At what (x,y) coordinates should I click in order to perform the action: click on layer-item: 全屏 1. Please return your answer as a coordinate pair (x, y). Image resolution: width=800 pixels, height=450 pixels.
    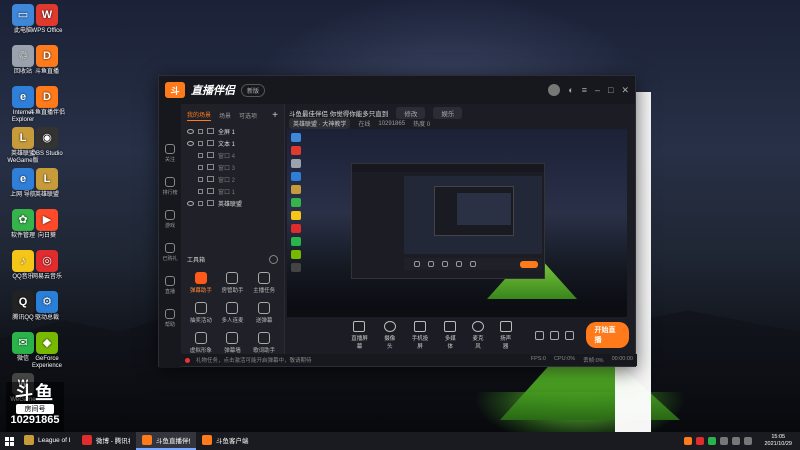
    Looking at the image, I should click on (232, 131).